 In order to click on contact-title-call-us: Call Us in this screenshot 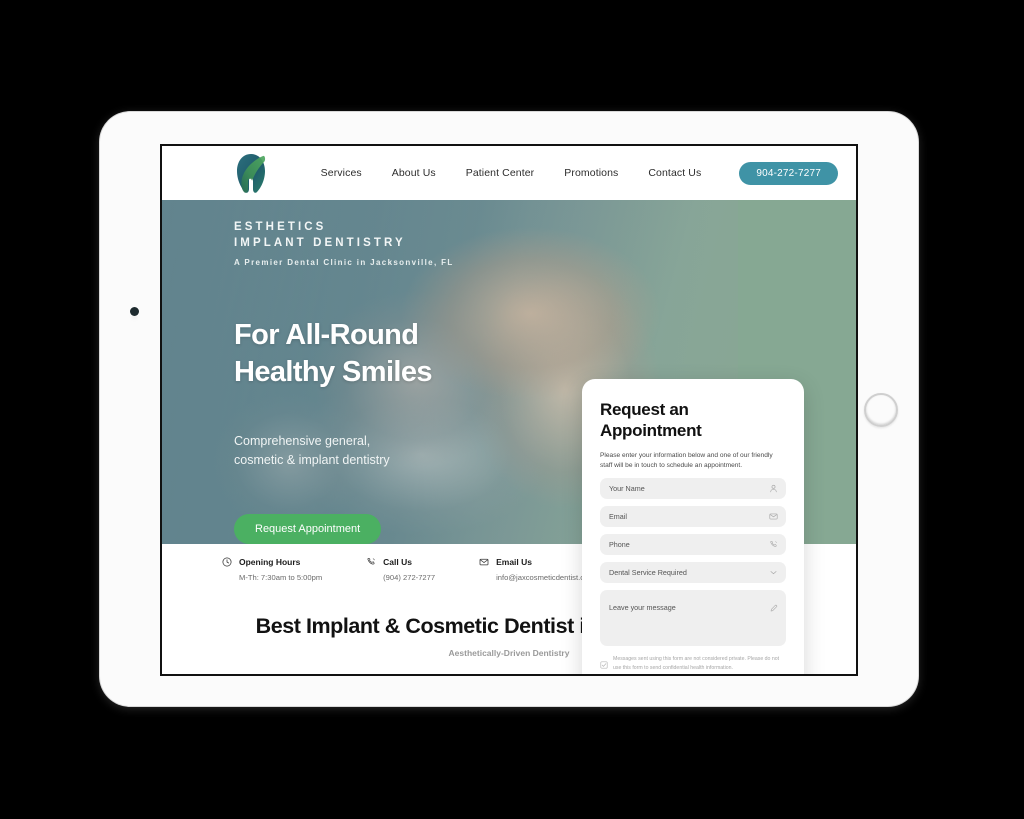, I will do `click(397, 562)`.